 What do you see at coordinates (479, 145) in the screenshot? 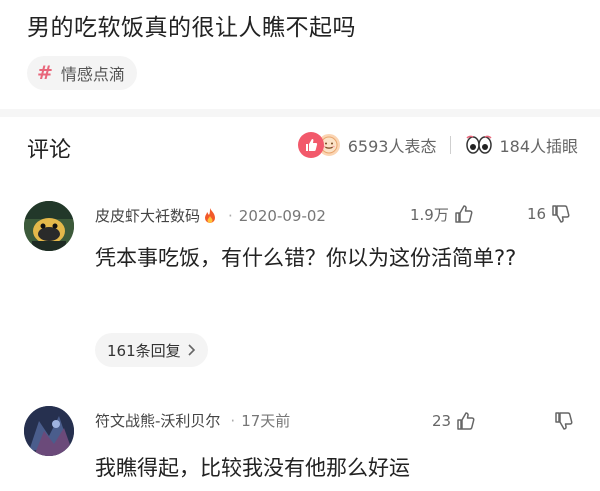
I see `eyes-icon` at bounding box center [479, 145].